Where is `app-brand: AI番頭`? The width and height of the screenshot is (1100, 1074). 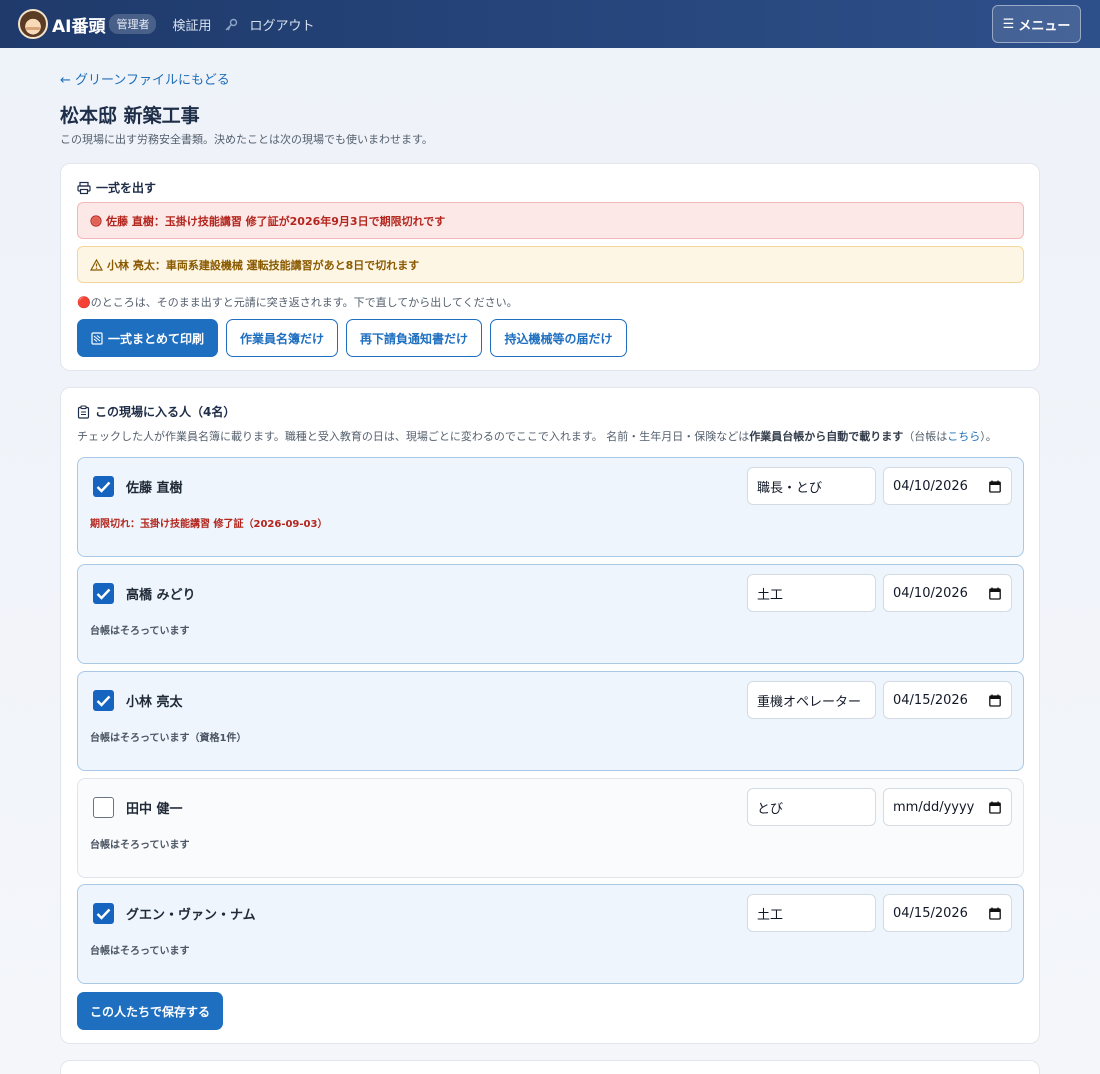 app-brand: AI番頭 is located at coordinates (78, 24).